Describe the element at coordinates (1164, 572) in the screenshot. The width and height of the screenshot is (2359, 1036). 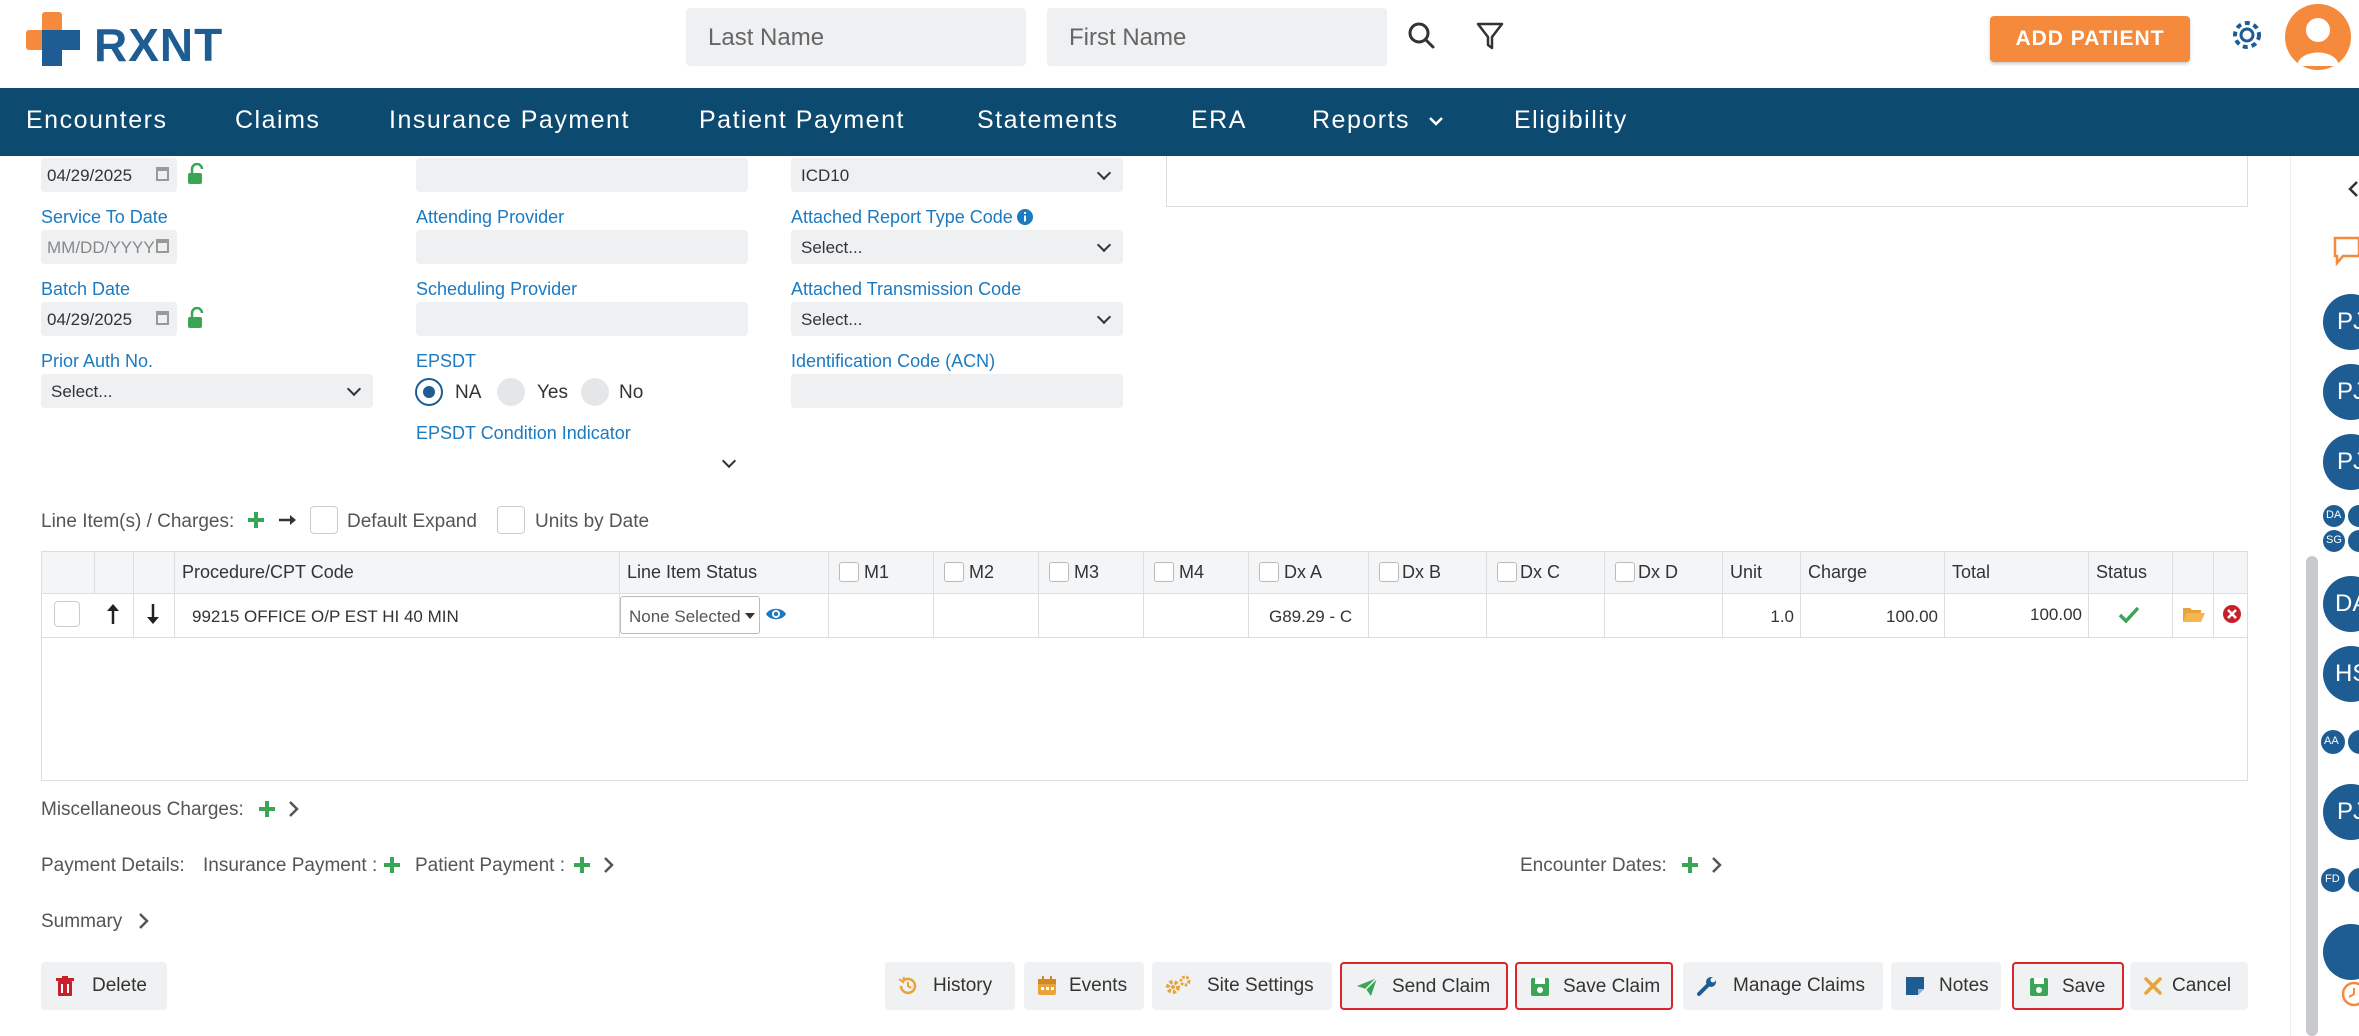
I see `m4-checkbox` at that location.